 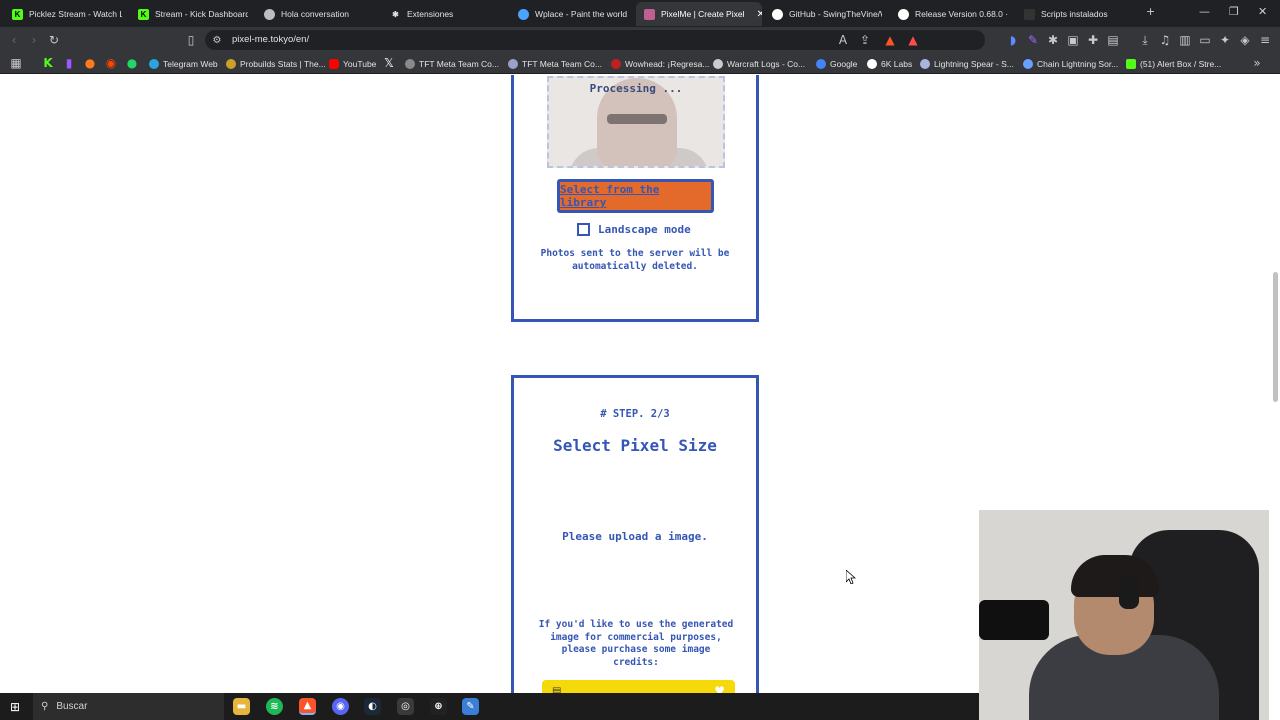 I want to click on select-library-button: Select from the library, so click(x=635, y=196).